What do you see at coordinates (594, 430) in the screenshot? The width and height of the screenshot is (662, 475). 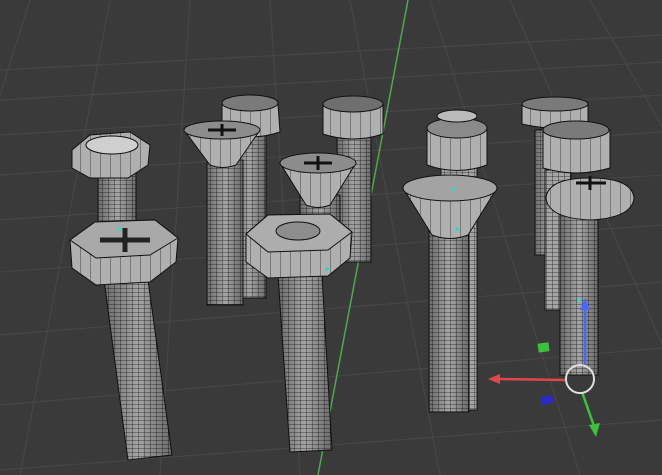 I see `gizmo-y-arrow` at bounding box center [594, 430].